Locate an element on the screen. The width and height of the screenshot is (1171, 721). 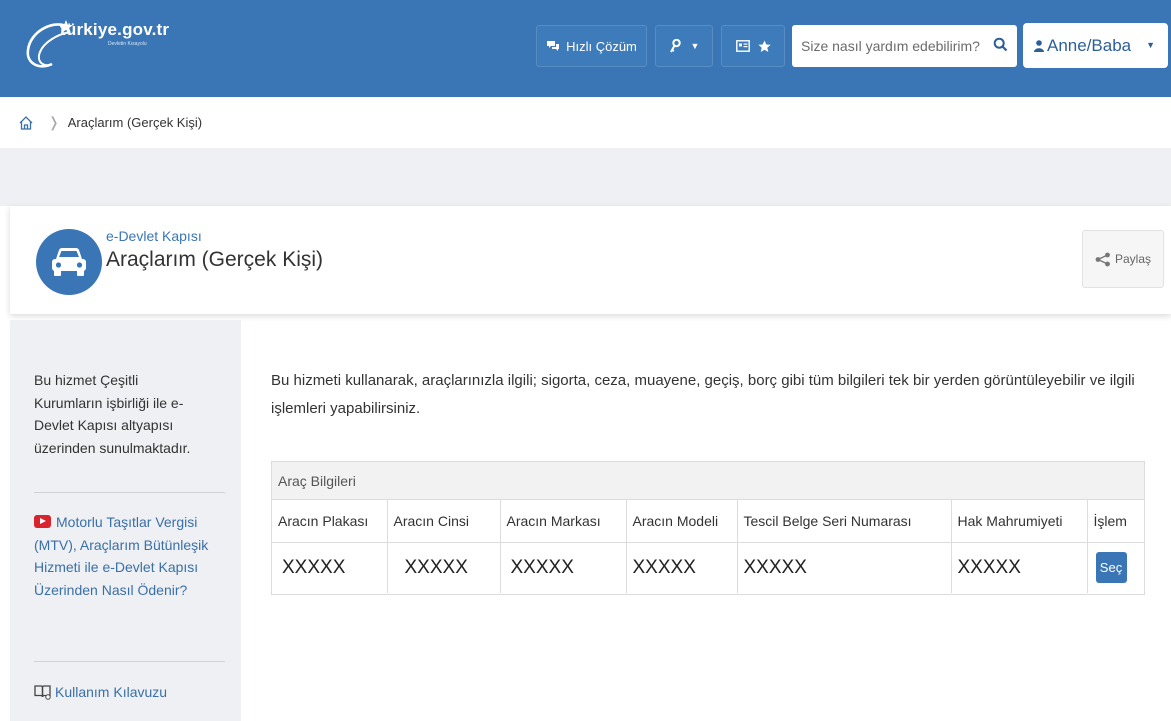
table-row: XXXXX XXXXX XXXXX XXXXX XXXXX XXXXX Seç is located at coordinates (708, 567).